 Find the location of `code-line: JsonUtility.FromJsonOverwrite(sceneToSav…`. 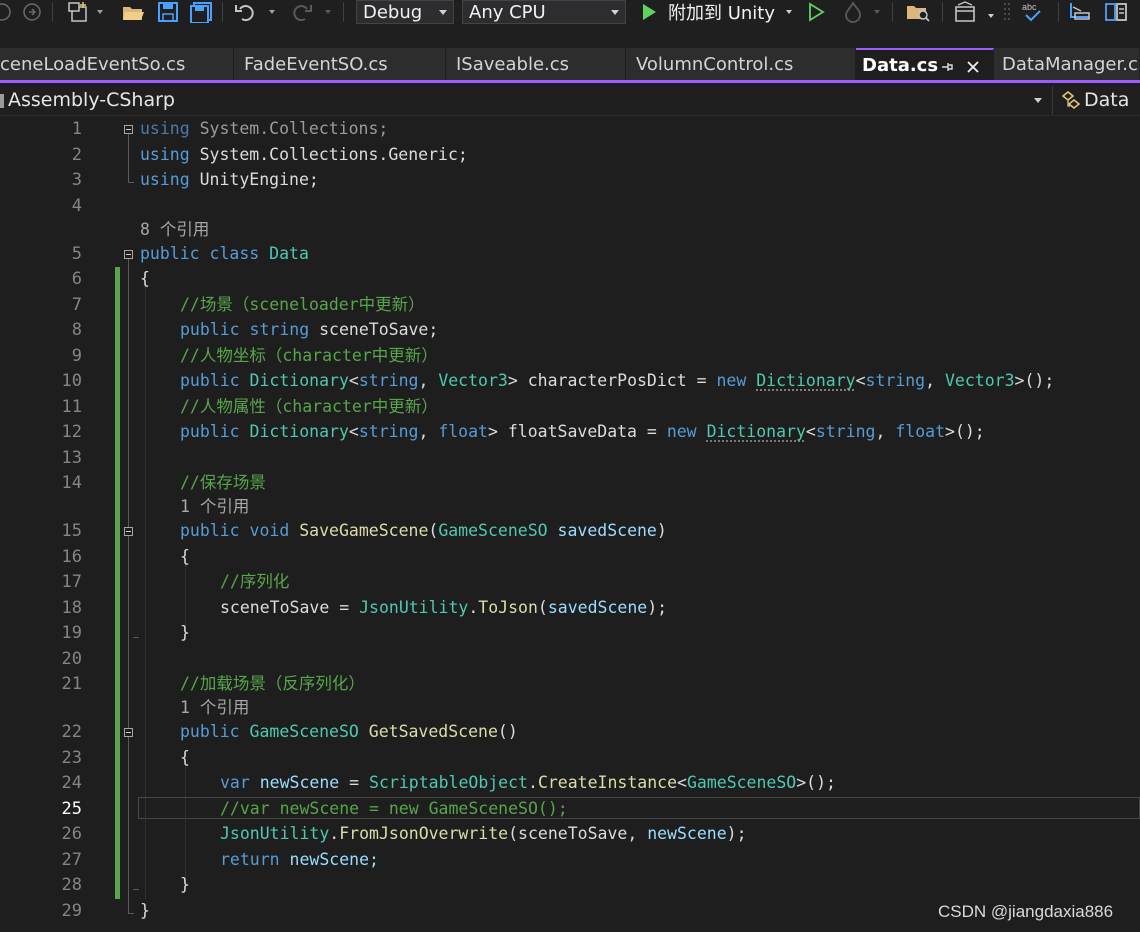

code-line: JsonUtility.FromJsonOverwrite(sceneToSav… is located at coordinates (483, 833).